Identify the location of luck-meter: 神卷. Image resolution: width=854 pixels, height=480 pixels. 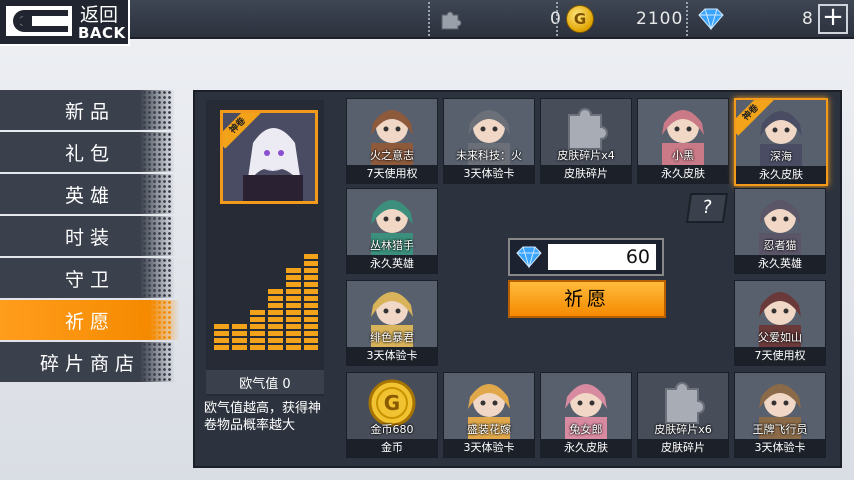
(265, 248).